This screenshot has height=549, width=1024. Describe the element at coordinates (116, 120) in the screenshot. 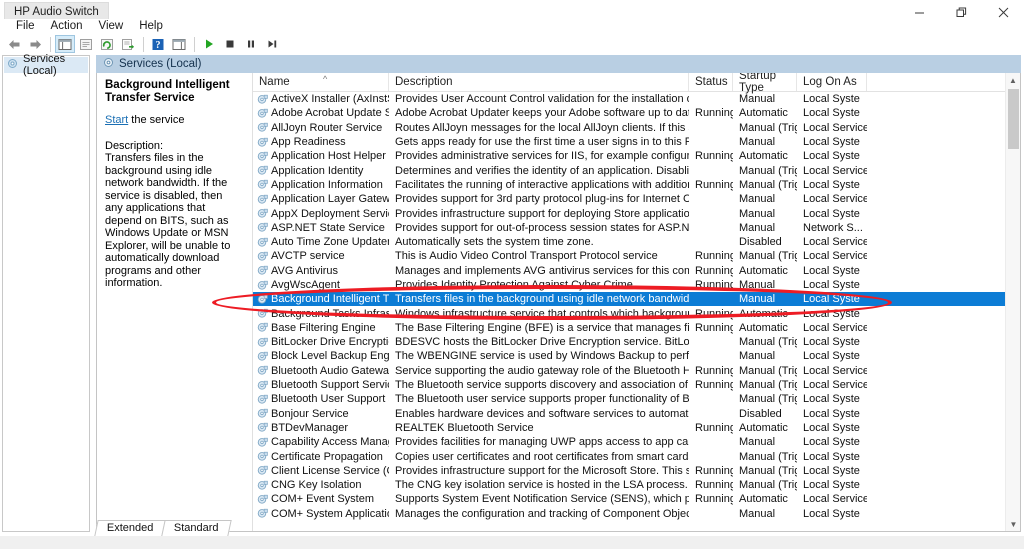

I see `start-service-link: Start` at that location.